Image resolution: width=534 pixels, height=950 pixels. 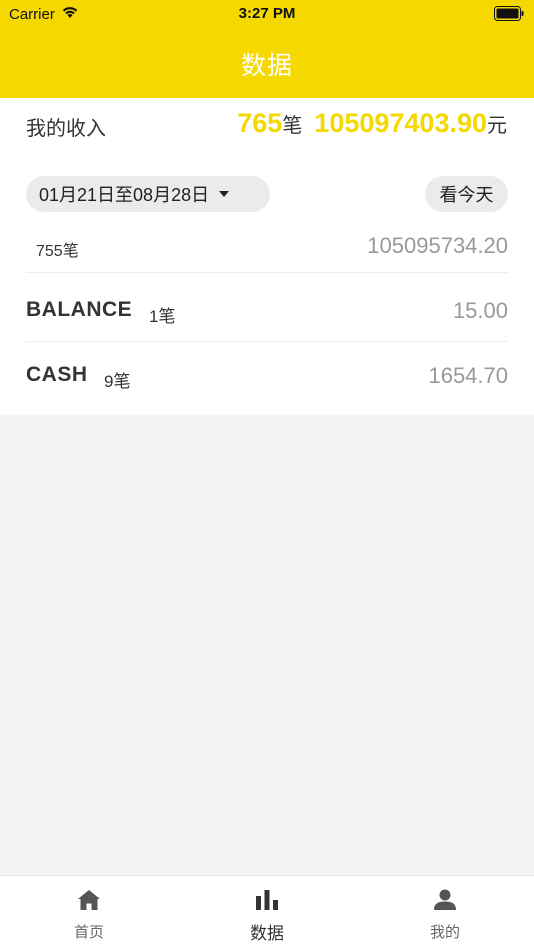 I want to click on tab-home-label: 首页, so click(x=88, y=932).